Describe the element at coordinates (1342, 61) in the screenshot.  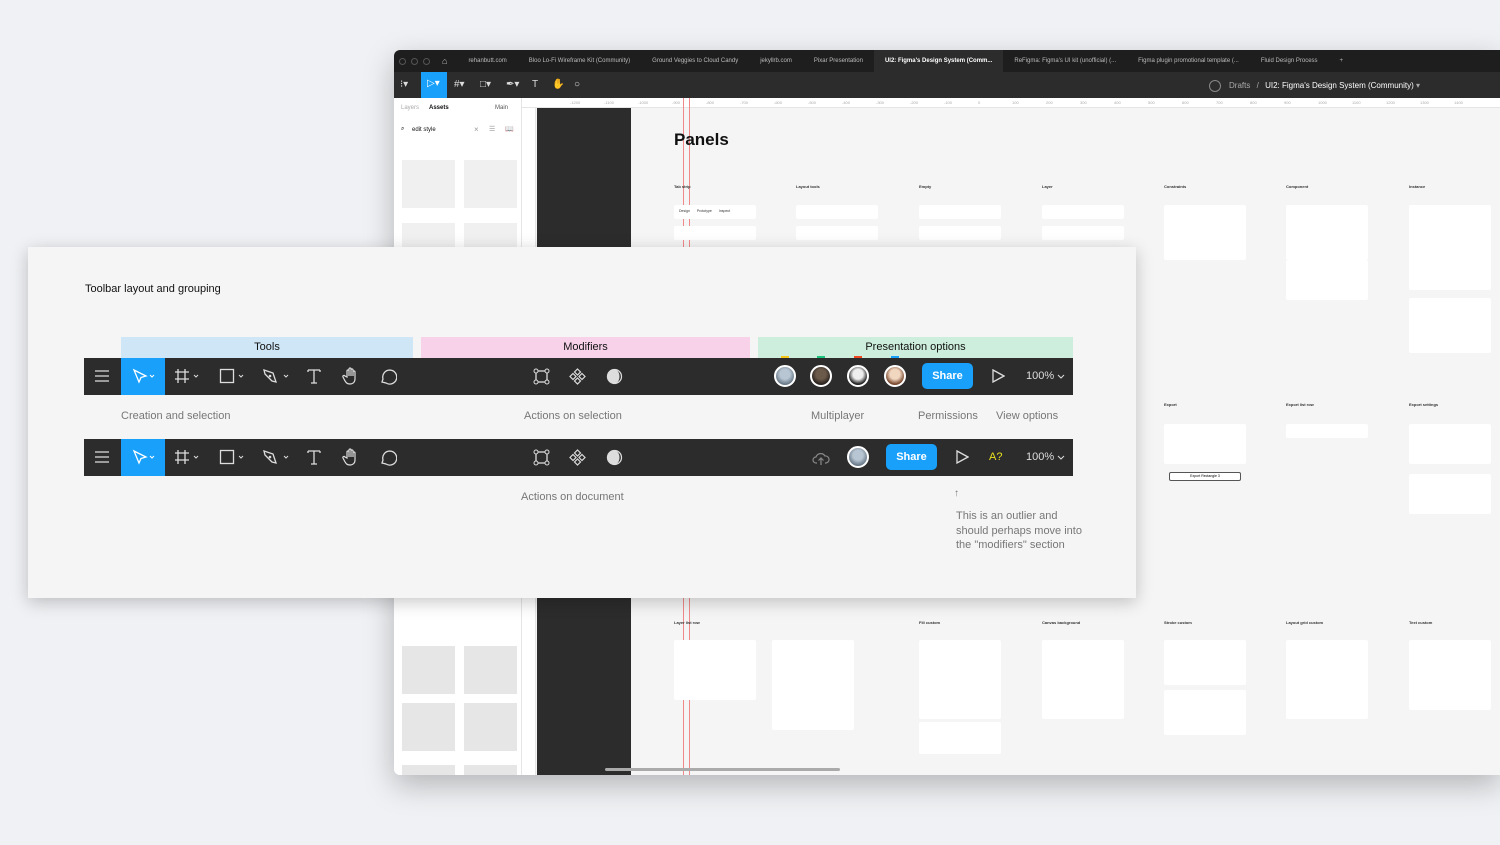
I see `new-tab-button: +` at that location.